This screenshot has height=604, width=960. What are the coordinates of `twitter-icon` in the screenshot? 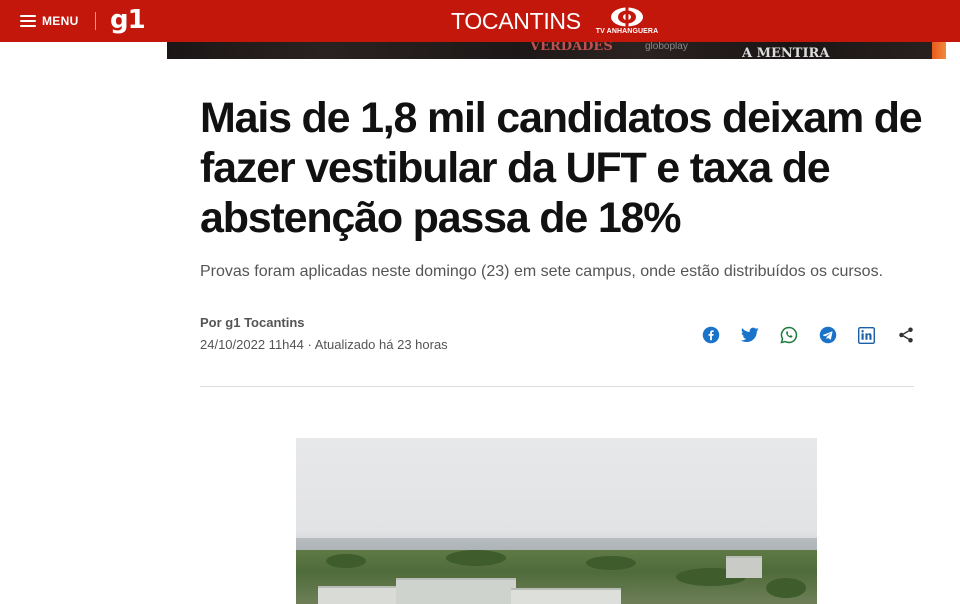 It's located at (750, 334).